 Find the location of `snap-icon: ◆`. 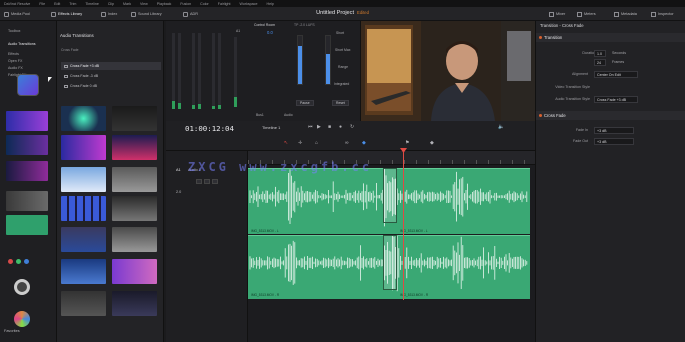

snap-icon: ◆ is located at coordinates (364, 143).